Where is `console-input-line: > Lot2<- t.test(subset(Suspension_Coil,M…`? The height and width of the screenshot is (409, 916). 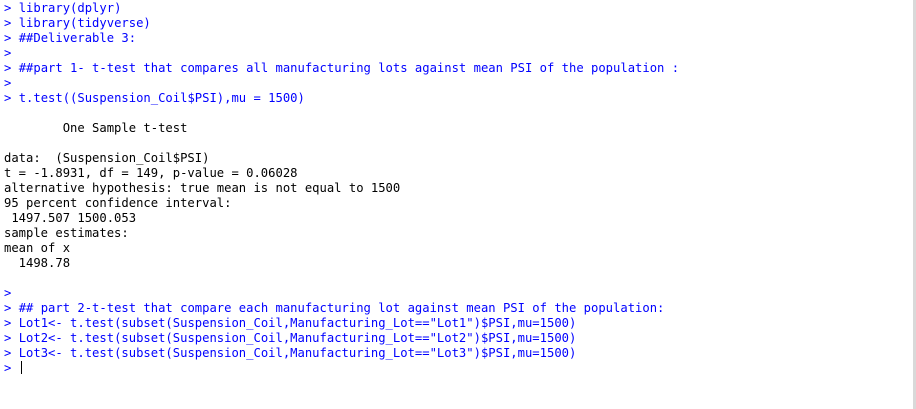 console-input-line: > Lot2<- t.test(subset(Suspension_Coil,M… is located at coordinates (456, 338).